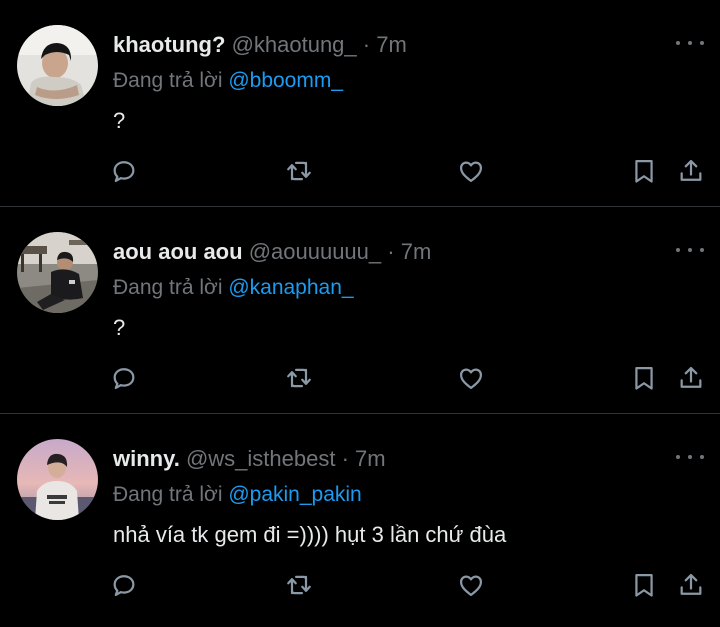 The height and width of the screenshot is (627, 720). I want to click on handle: @khaotung_, so click(294, 44).